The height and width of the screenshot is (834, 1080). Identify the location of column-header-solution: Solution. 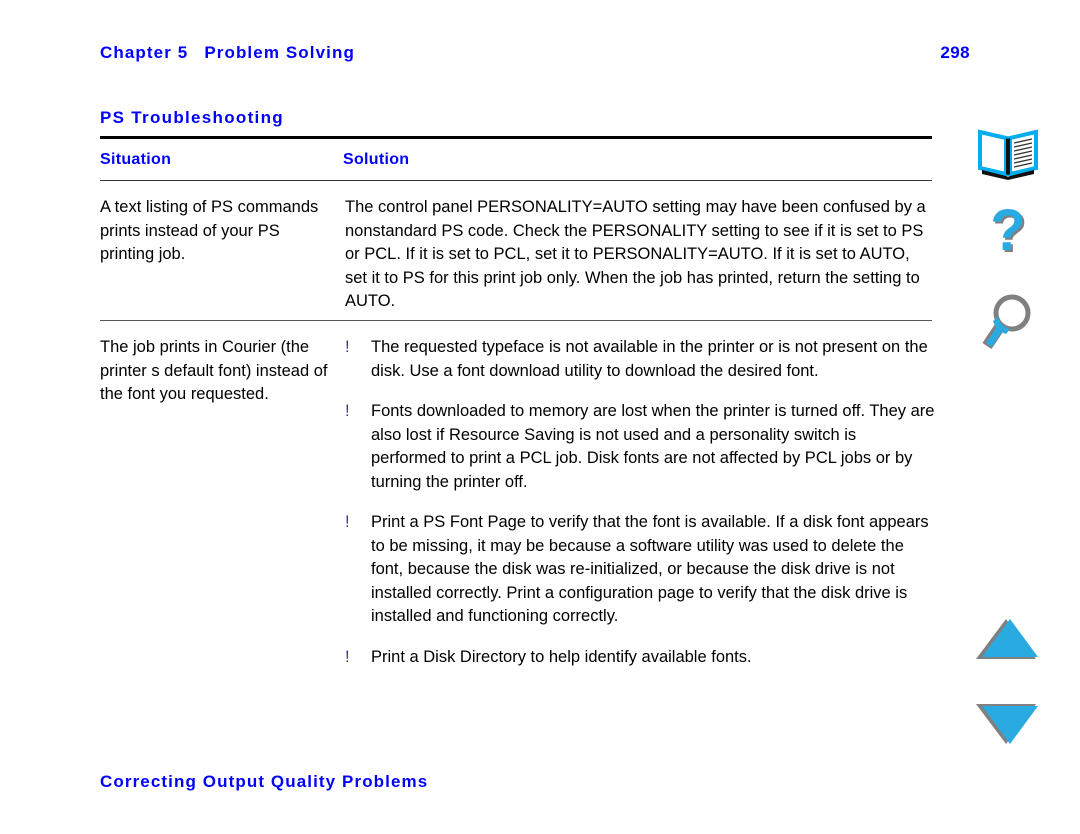
(376, 159).